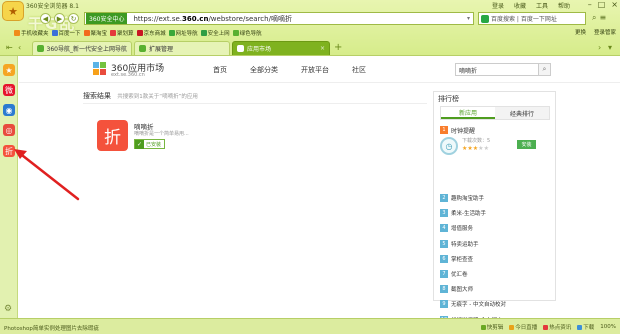 This screenshot has height=334, width=620. I want to click on ranking-tabs: 新应用 经典排行, so click(495, 113).